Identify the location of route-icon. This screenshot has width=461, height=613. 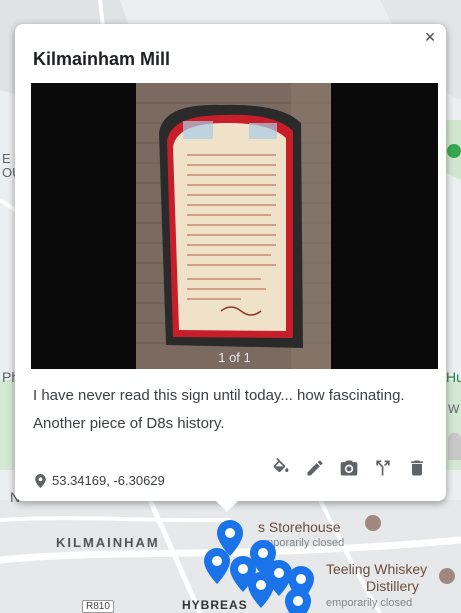
(383, 468).